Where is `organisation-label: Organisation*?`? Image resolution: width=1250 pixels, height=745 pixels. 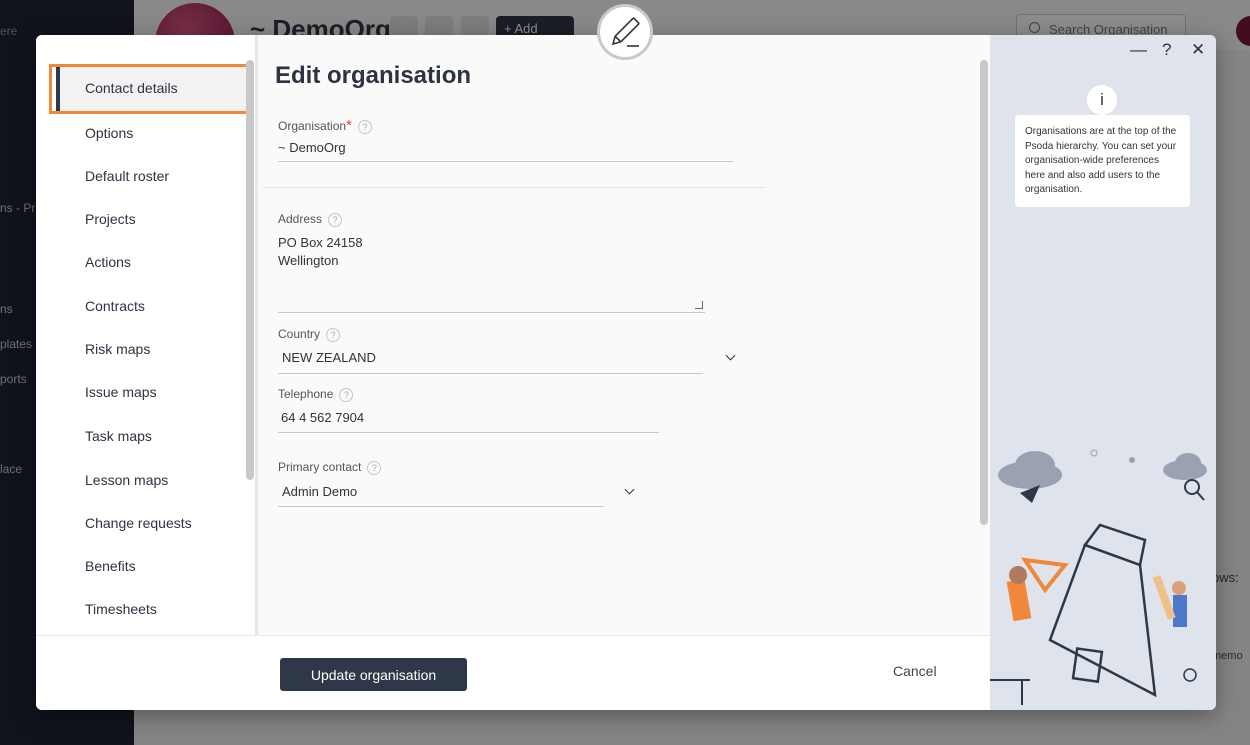
organisation-label: Organisation*? is located at coordinates (325, 125).